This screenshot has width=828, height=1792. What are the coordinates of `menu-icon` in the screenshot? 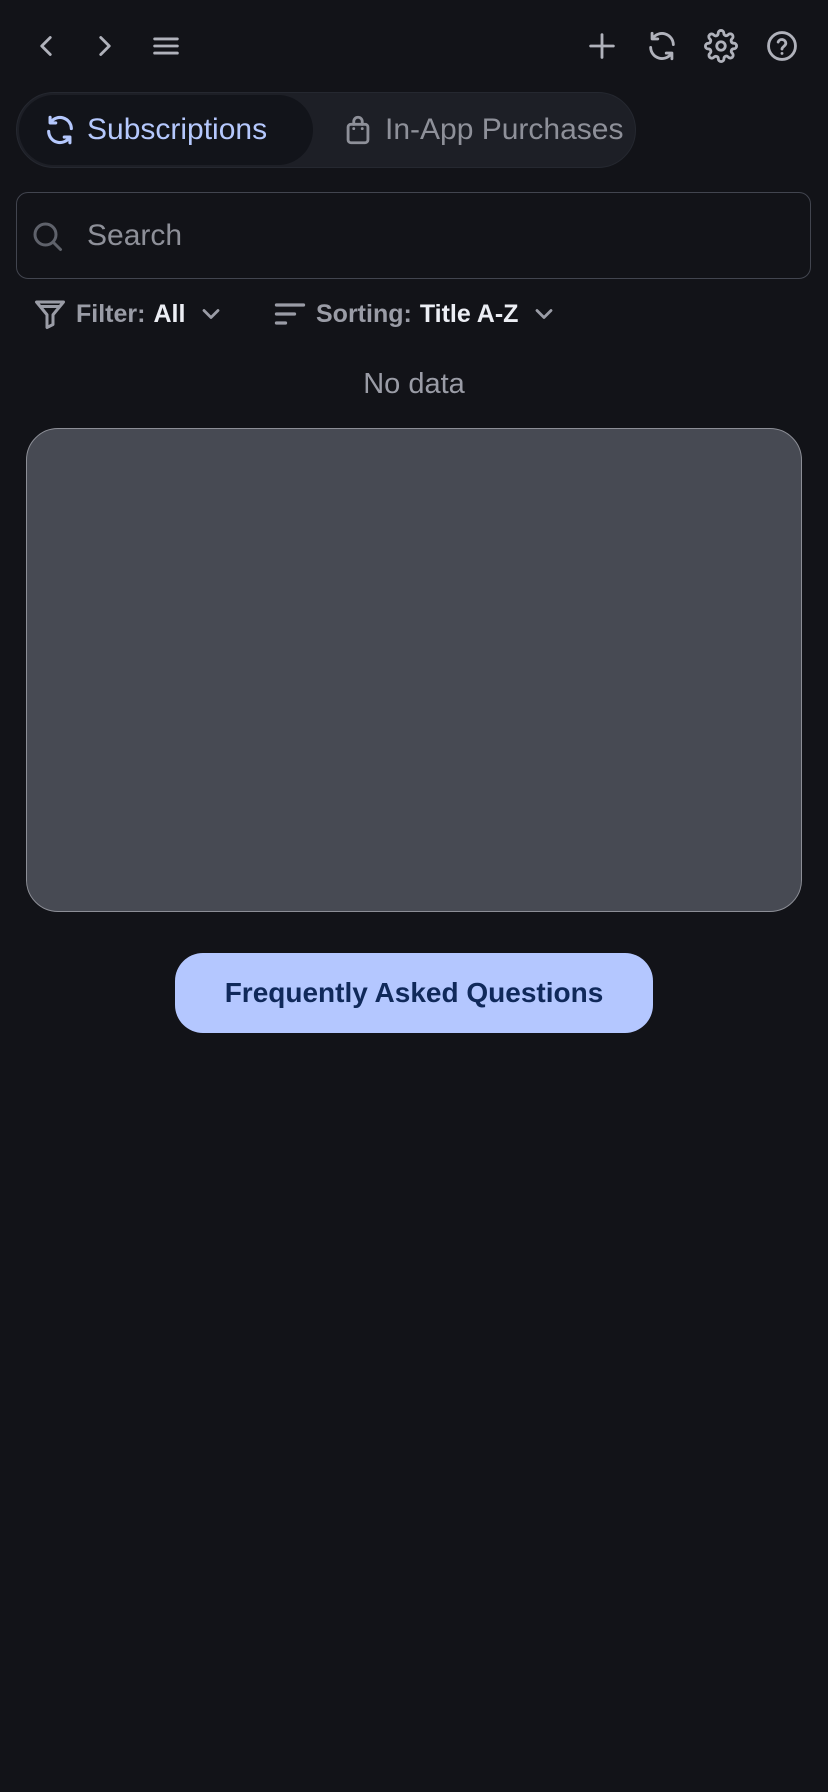 It's located at (166, 46).